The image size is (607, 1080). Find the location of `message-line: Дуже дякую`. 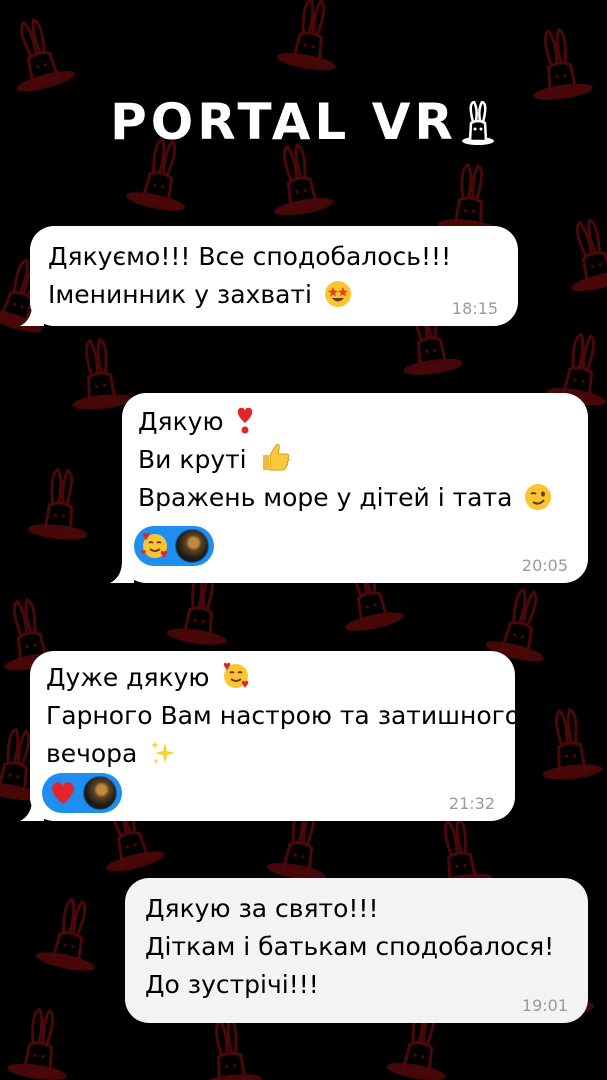

message-line: Дуже дякую is located at coordinates (128, 677).